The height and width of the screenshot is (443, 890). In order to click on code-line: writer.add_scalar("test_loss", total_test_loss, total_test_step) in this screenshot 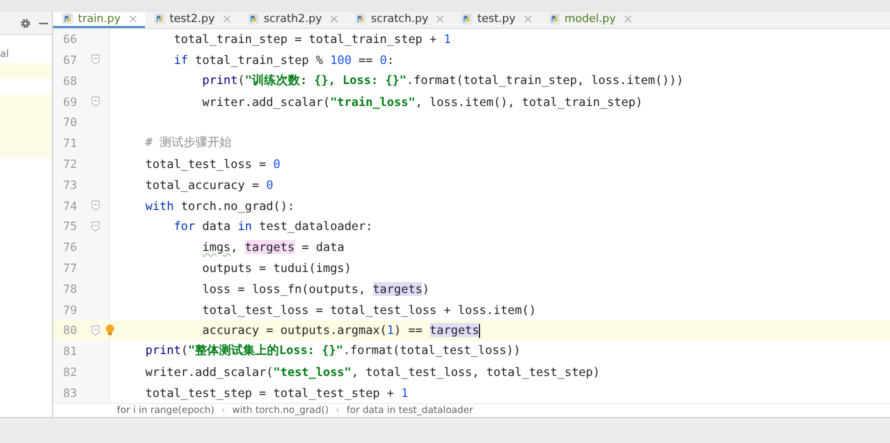, I will do `click(372, 371)`.